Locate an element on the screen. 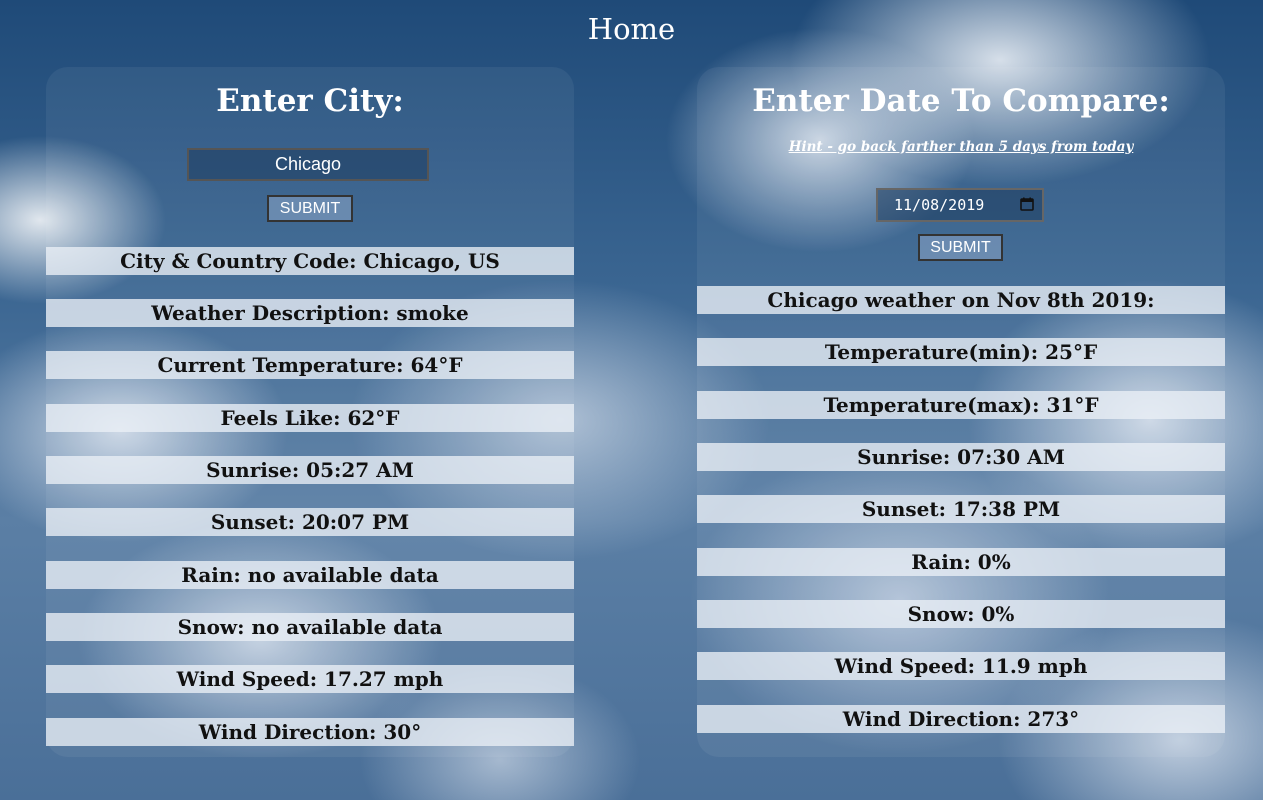  current-row-feels-like: Feels Like: 62°F is located at coordinates (310, 418).